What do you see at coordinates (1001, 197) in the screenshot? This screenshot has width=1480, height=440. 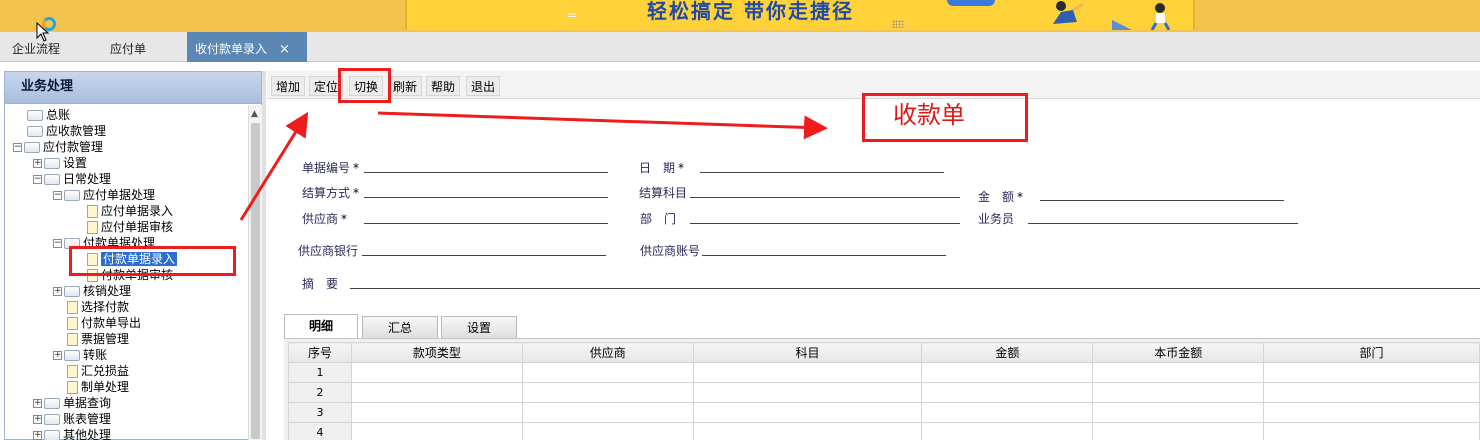 I see `amount-label: 金 额 *` at bounding box center [1001, 197].